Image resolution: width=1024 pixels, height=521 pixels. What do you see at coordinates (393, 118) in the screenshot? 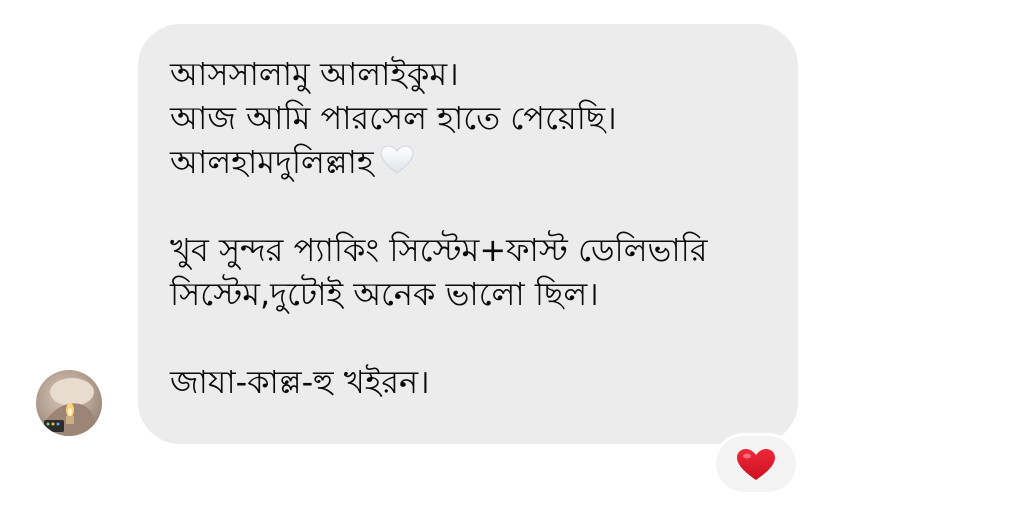
I see `message-line: আজ আমি পারসেল হাতে পেয়েছি।` at bounding box center [393, 118].